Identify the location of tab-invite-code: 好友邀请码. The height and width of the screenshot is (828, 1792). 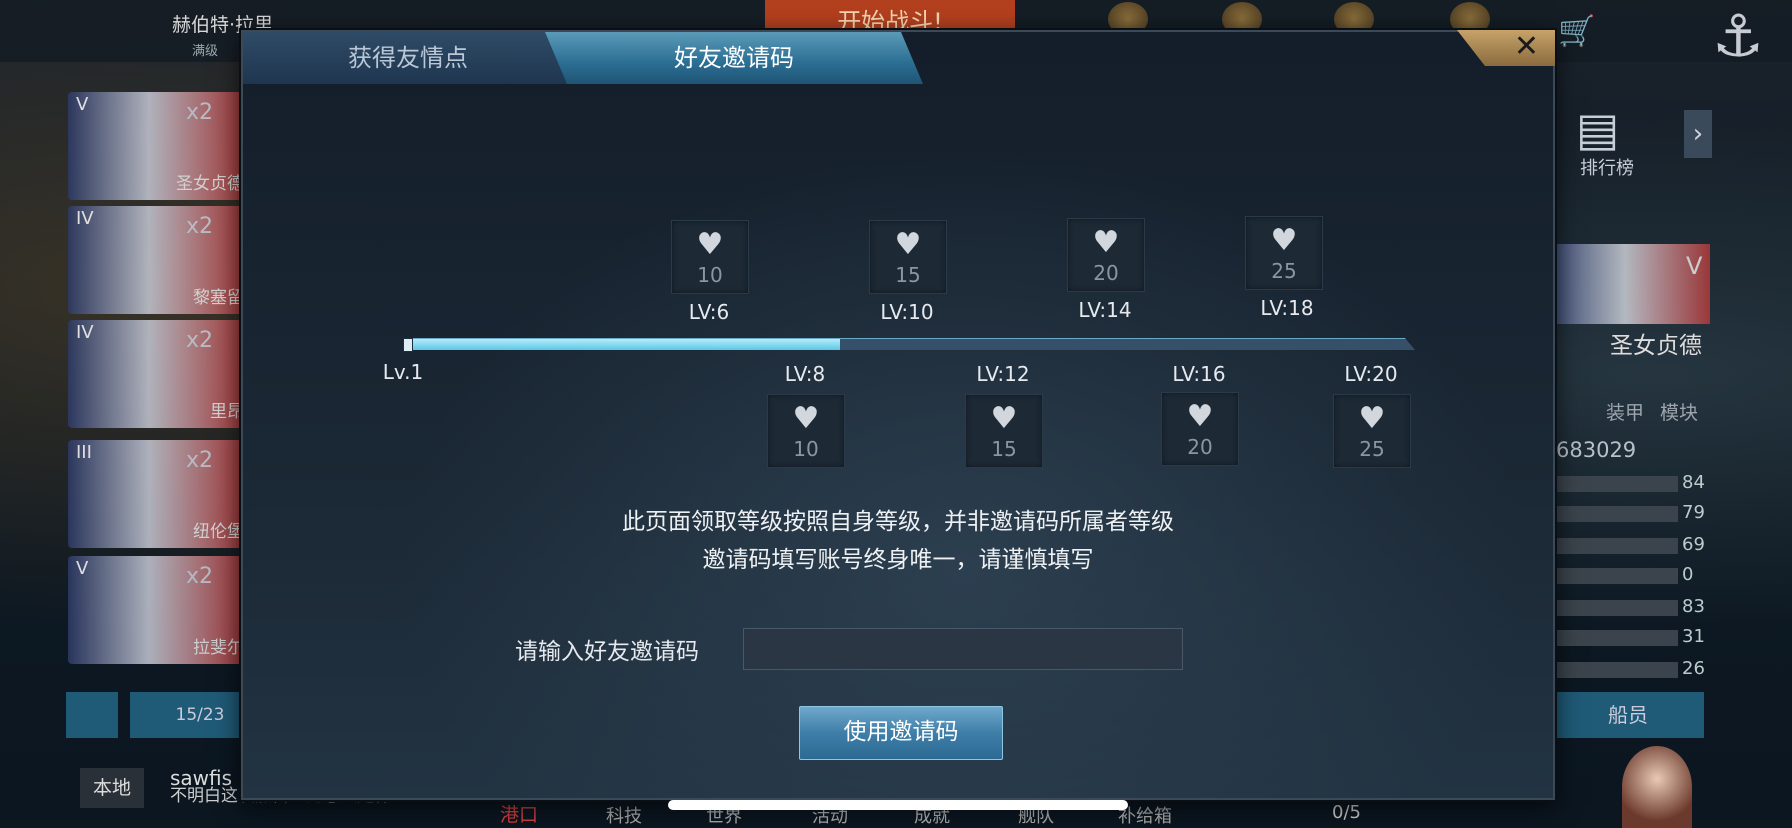
(734, 58).